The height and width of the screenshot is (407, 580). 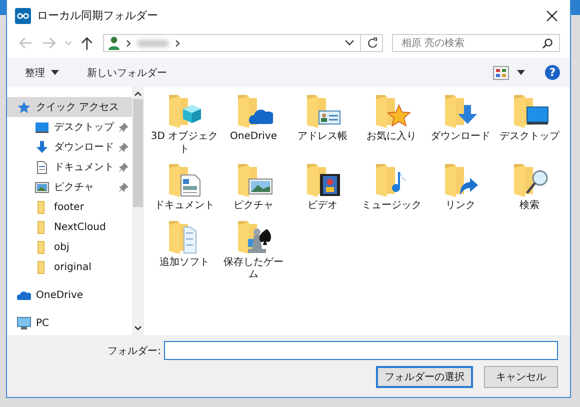 What do you see at coordinates (322, 124) in the screenshot?
I see `folder-item: アドレス帳` at bounding box center [322, 124].